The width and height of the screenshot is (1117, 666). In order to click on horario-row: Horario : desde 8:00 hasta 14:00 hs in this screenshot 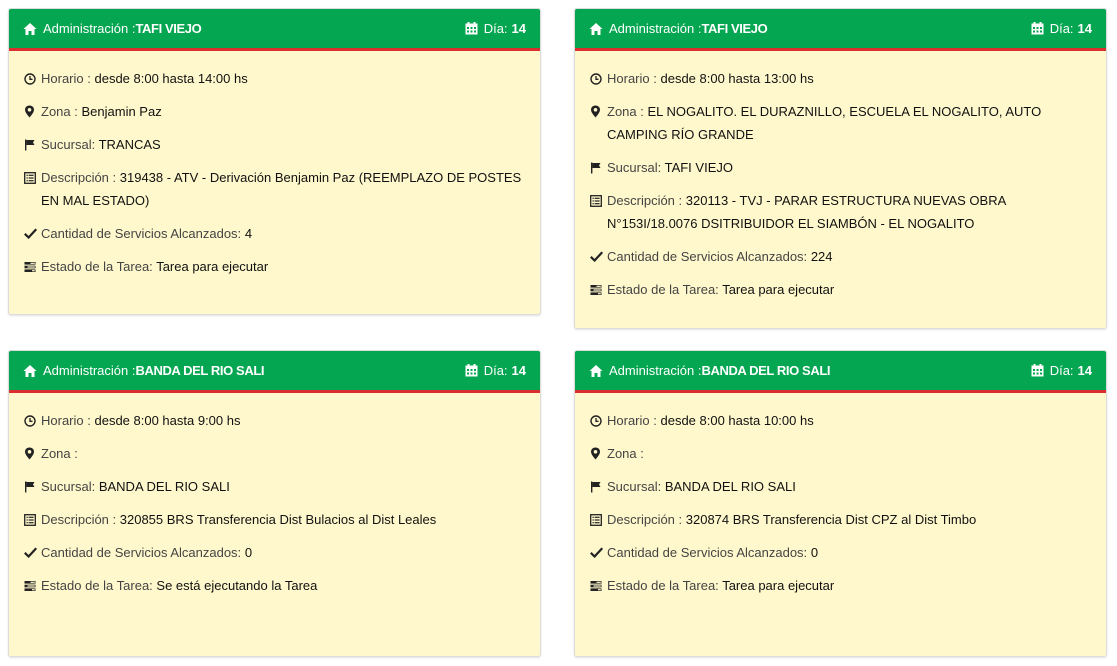, I will do `click(275, 78)`.